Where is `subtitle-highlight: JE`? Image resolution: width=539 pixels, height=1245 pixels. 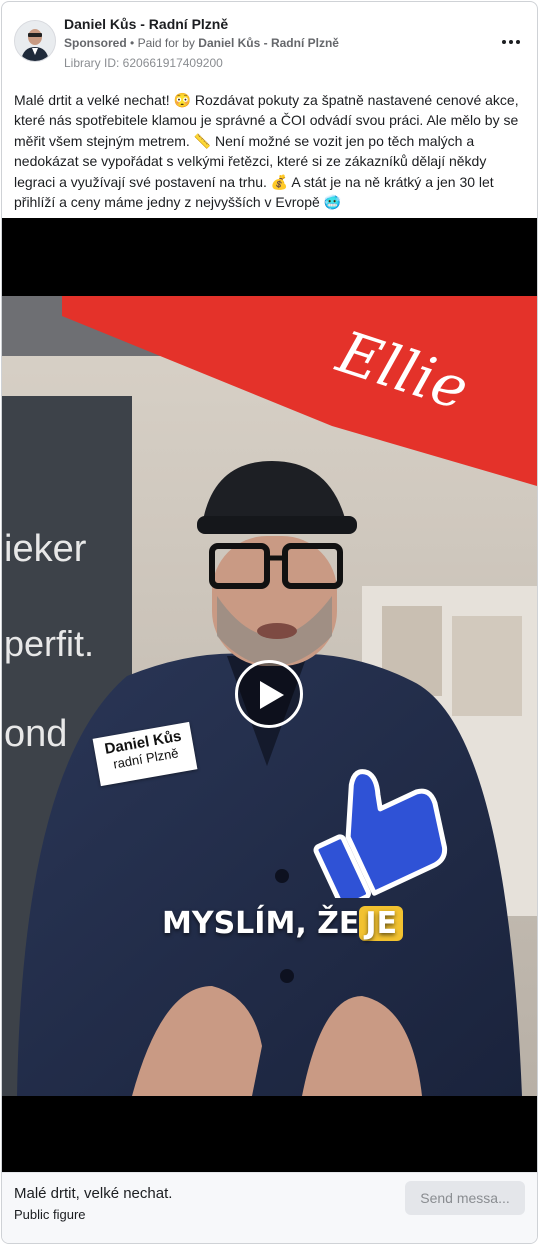 subtitle-highlight: JE is located at coordinates (381, 923).